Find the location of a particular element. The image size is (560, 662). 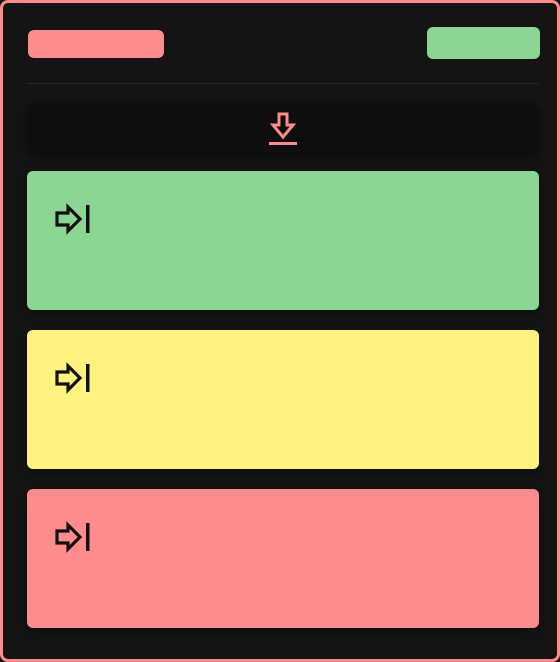

header-left-pill is located at coordinates (96, 44).